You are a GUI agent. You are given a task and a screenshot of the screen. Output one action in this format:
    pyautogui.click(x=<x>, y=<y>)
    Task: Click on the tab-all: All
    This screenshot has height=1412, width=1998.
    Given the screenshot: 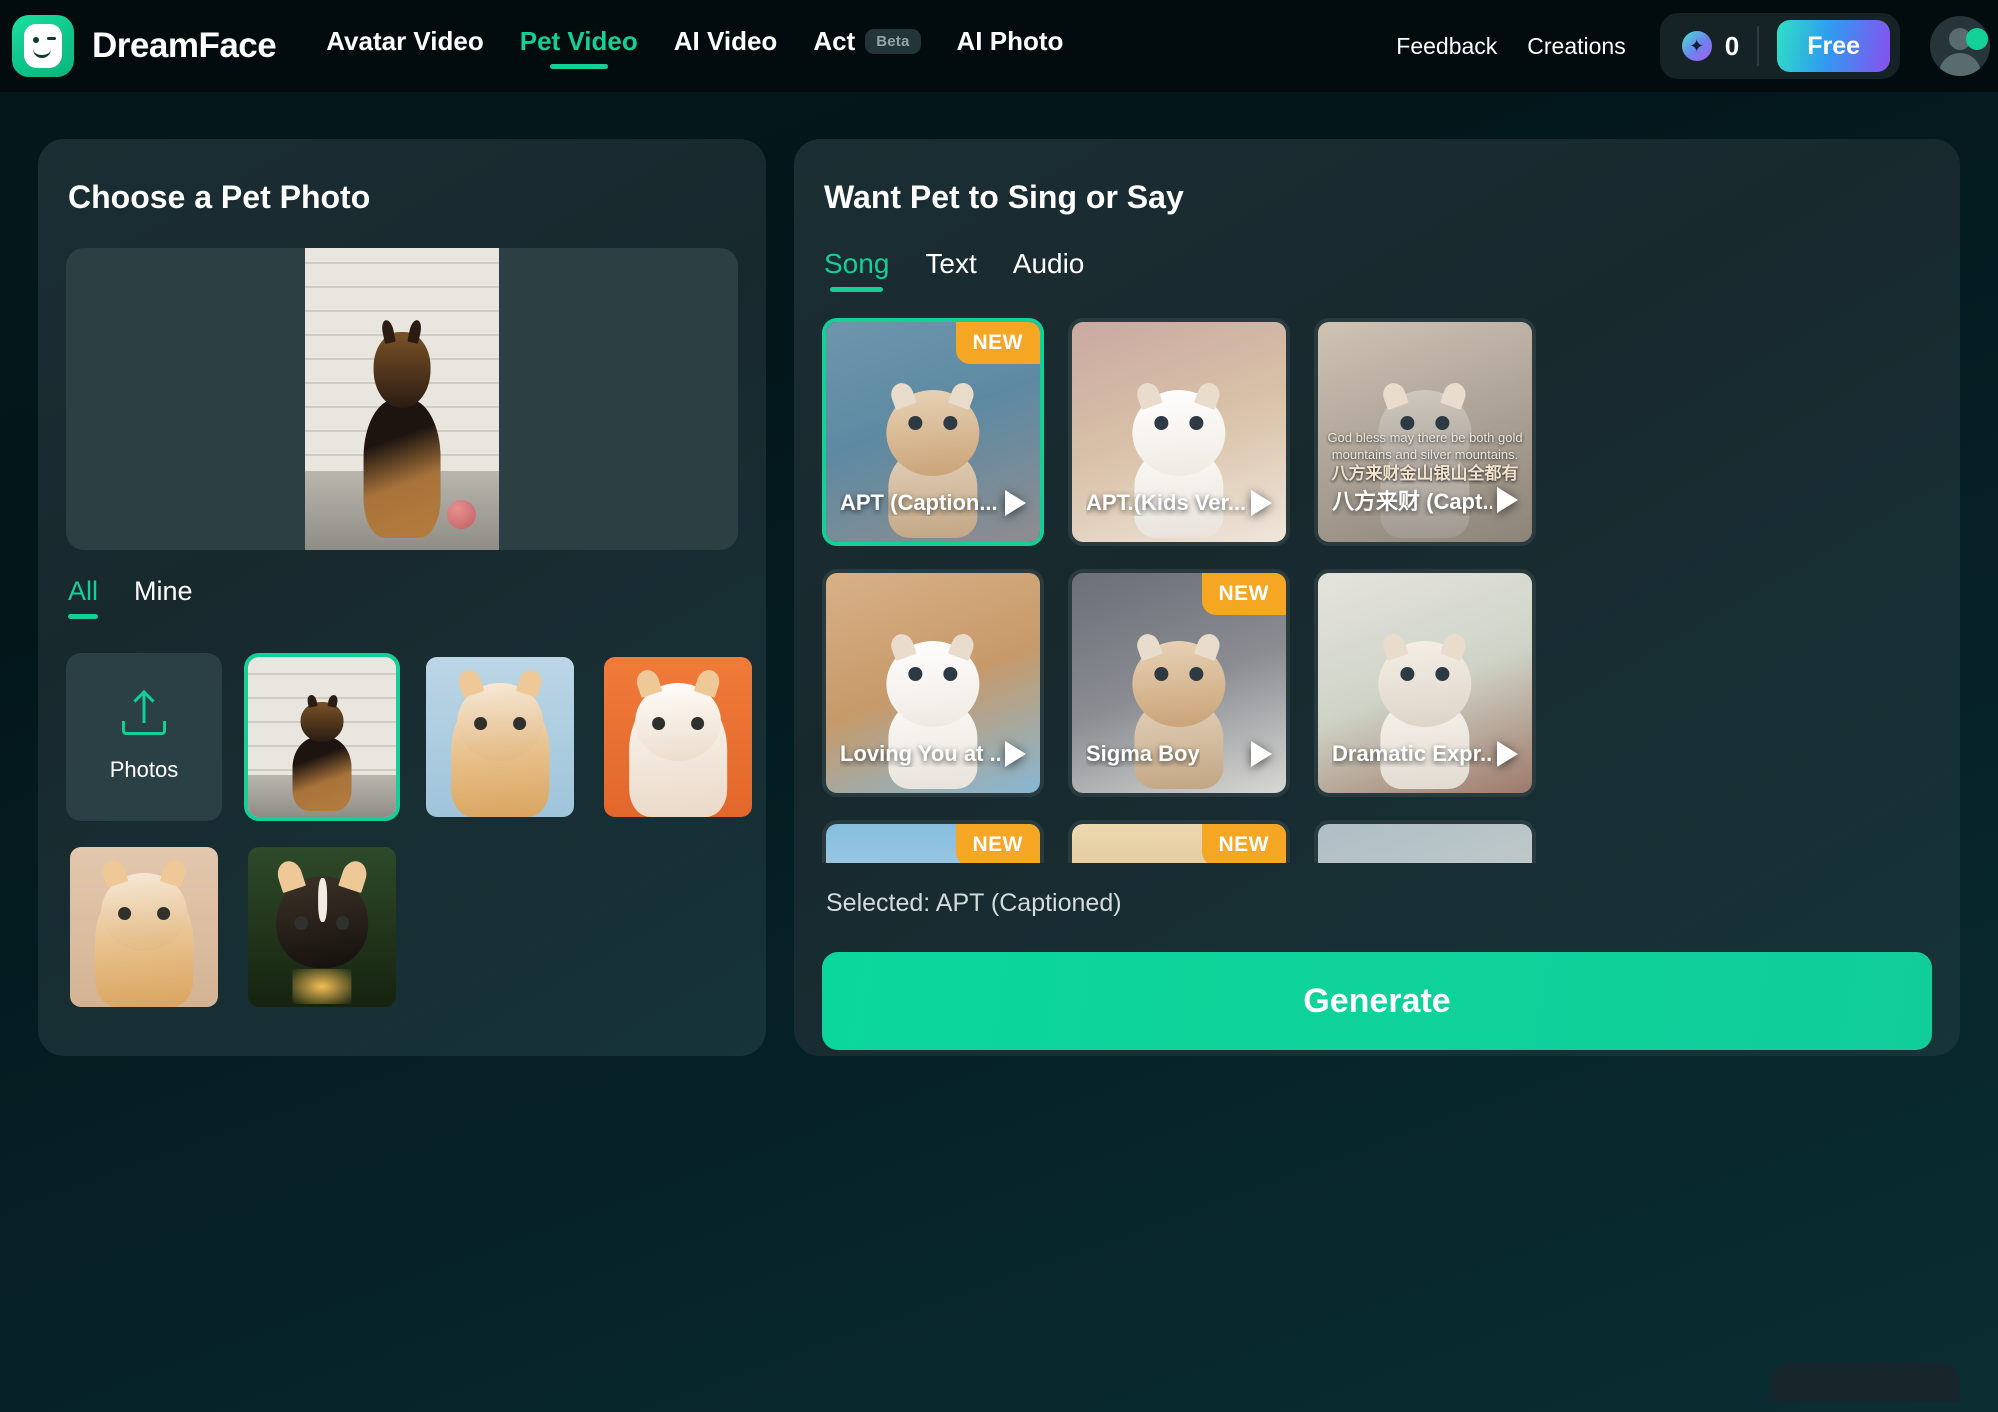 What is the action you would take?
    pyautogui.click(x=83, y=597)
    